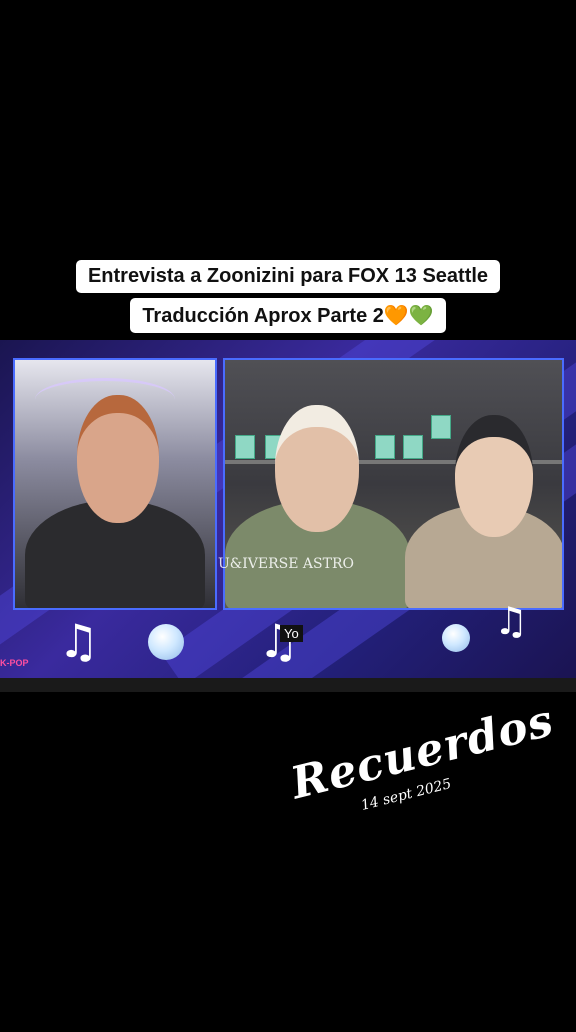 The width and height of the screenshot is (576, 1032). What do you see at coordinates (118, 459) in the screenshot?
I see `interviewer-head` at bounding box center [118, 459].